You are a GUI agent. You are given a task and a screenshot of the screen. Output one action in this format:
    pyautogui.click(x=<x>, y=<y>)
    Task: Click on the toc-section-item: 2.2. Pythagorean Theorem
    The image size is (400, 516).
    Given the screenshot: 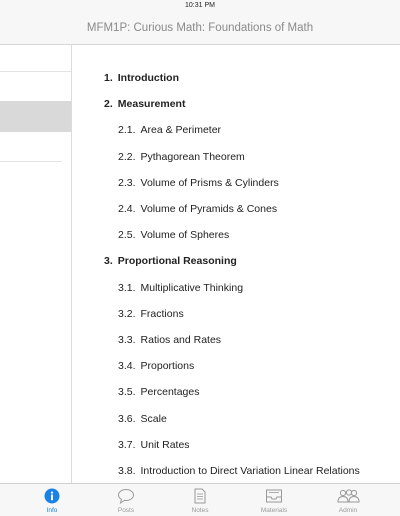 What is the action you would take?
    pyautogui.click(x=236, y=157)
    